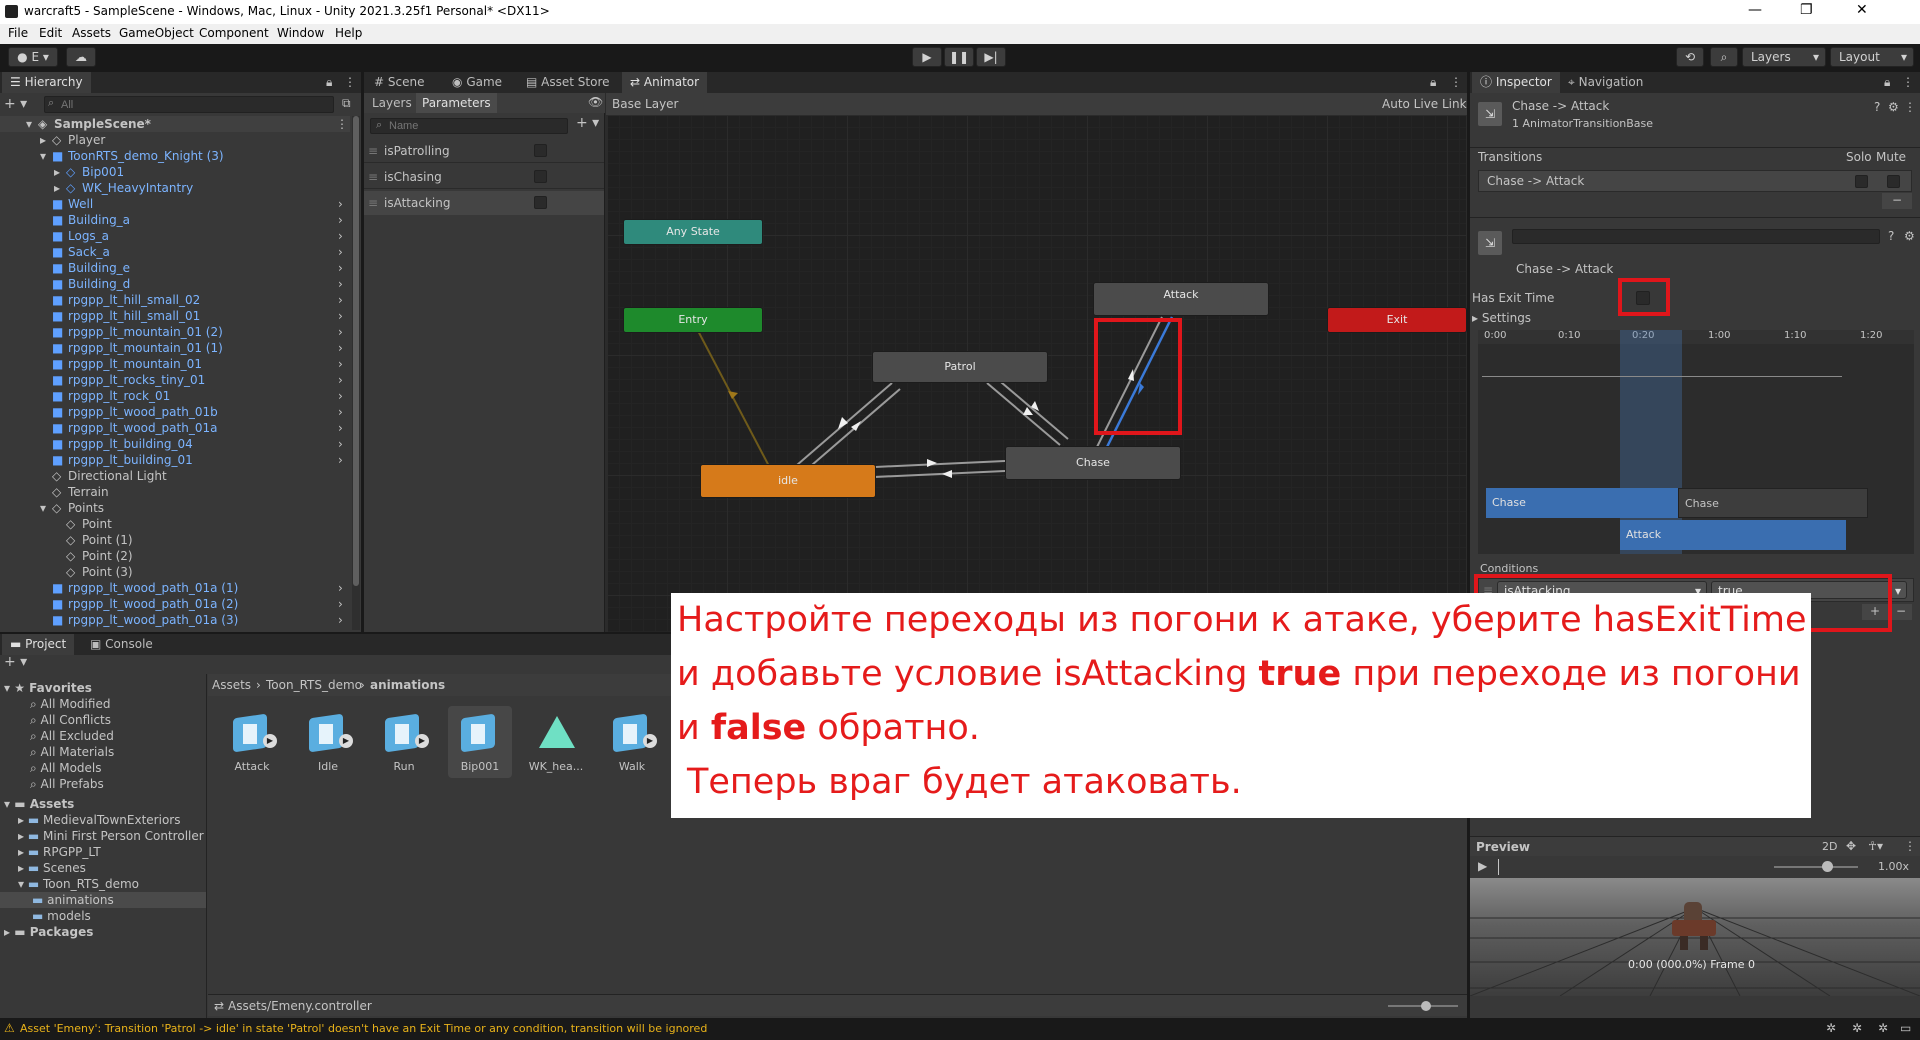  What do you see at coordinates (540, 176) in the screenshot?
I see `parameter-checkbox` at bounding box center [540, 176].